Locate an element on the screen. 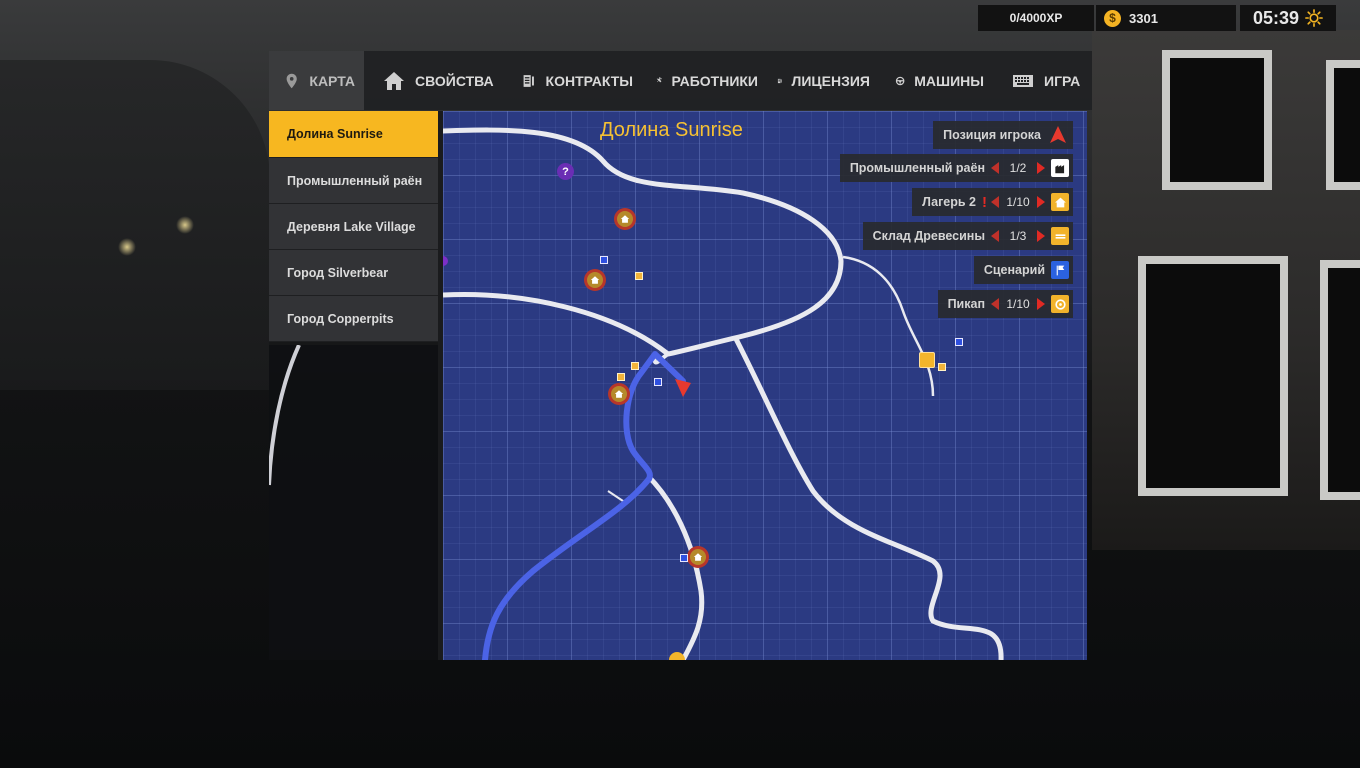 The image size is (1360, 768). legend-industrial-district: Промышленный раён 1/2 is located at coordinates (956, 168).